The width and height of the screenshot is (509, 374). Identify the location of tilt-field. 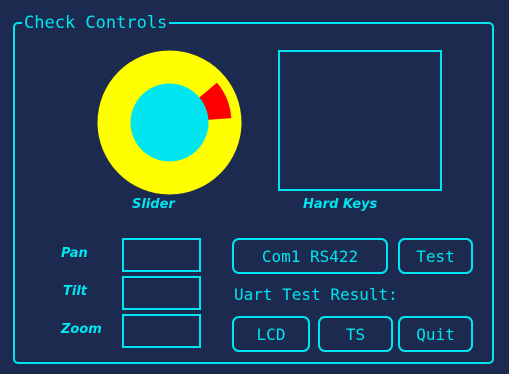
(161, 293).